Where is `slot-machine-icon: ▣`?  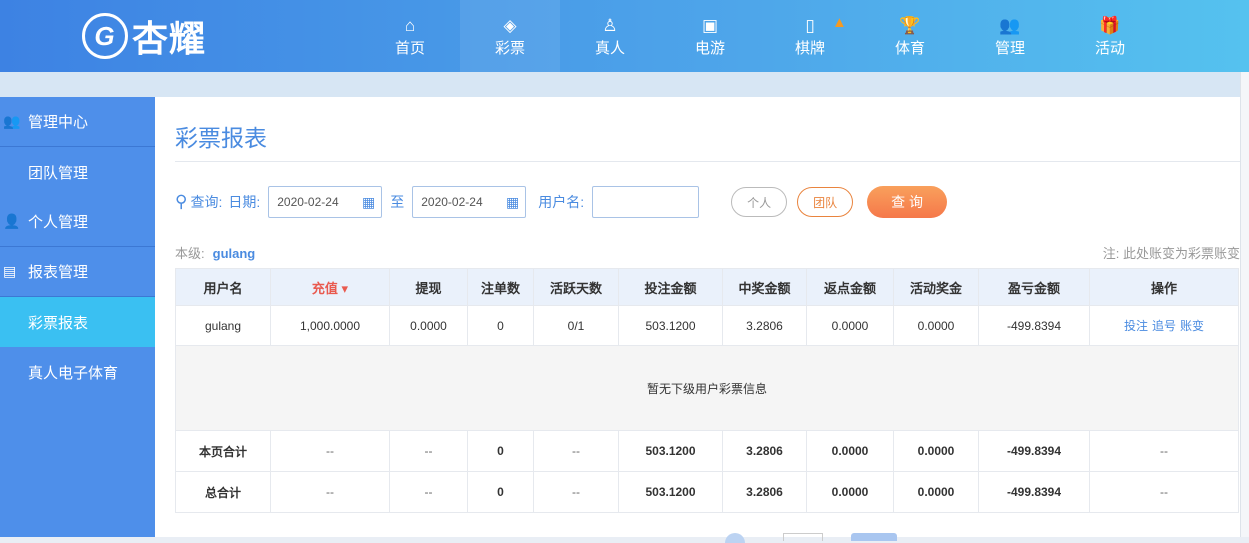 slot-machine-icon: ▣ is located at coordinates (710, 25).